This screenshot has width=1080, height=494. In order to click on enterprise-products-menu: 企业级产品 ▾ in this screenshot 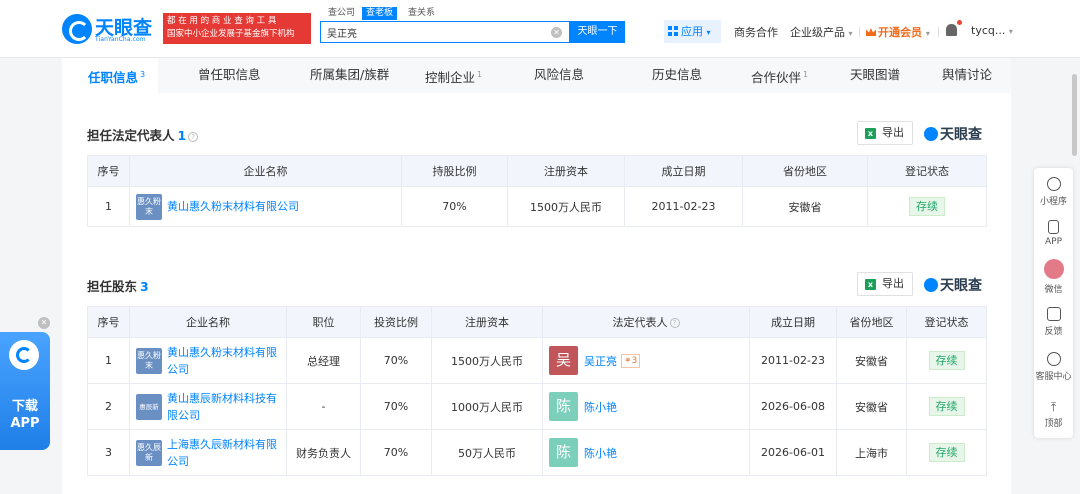, I will do `click(821, 32)`.